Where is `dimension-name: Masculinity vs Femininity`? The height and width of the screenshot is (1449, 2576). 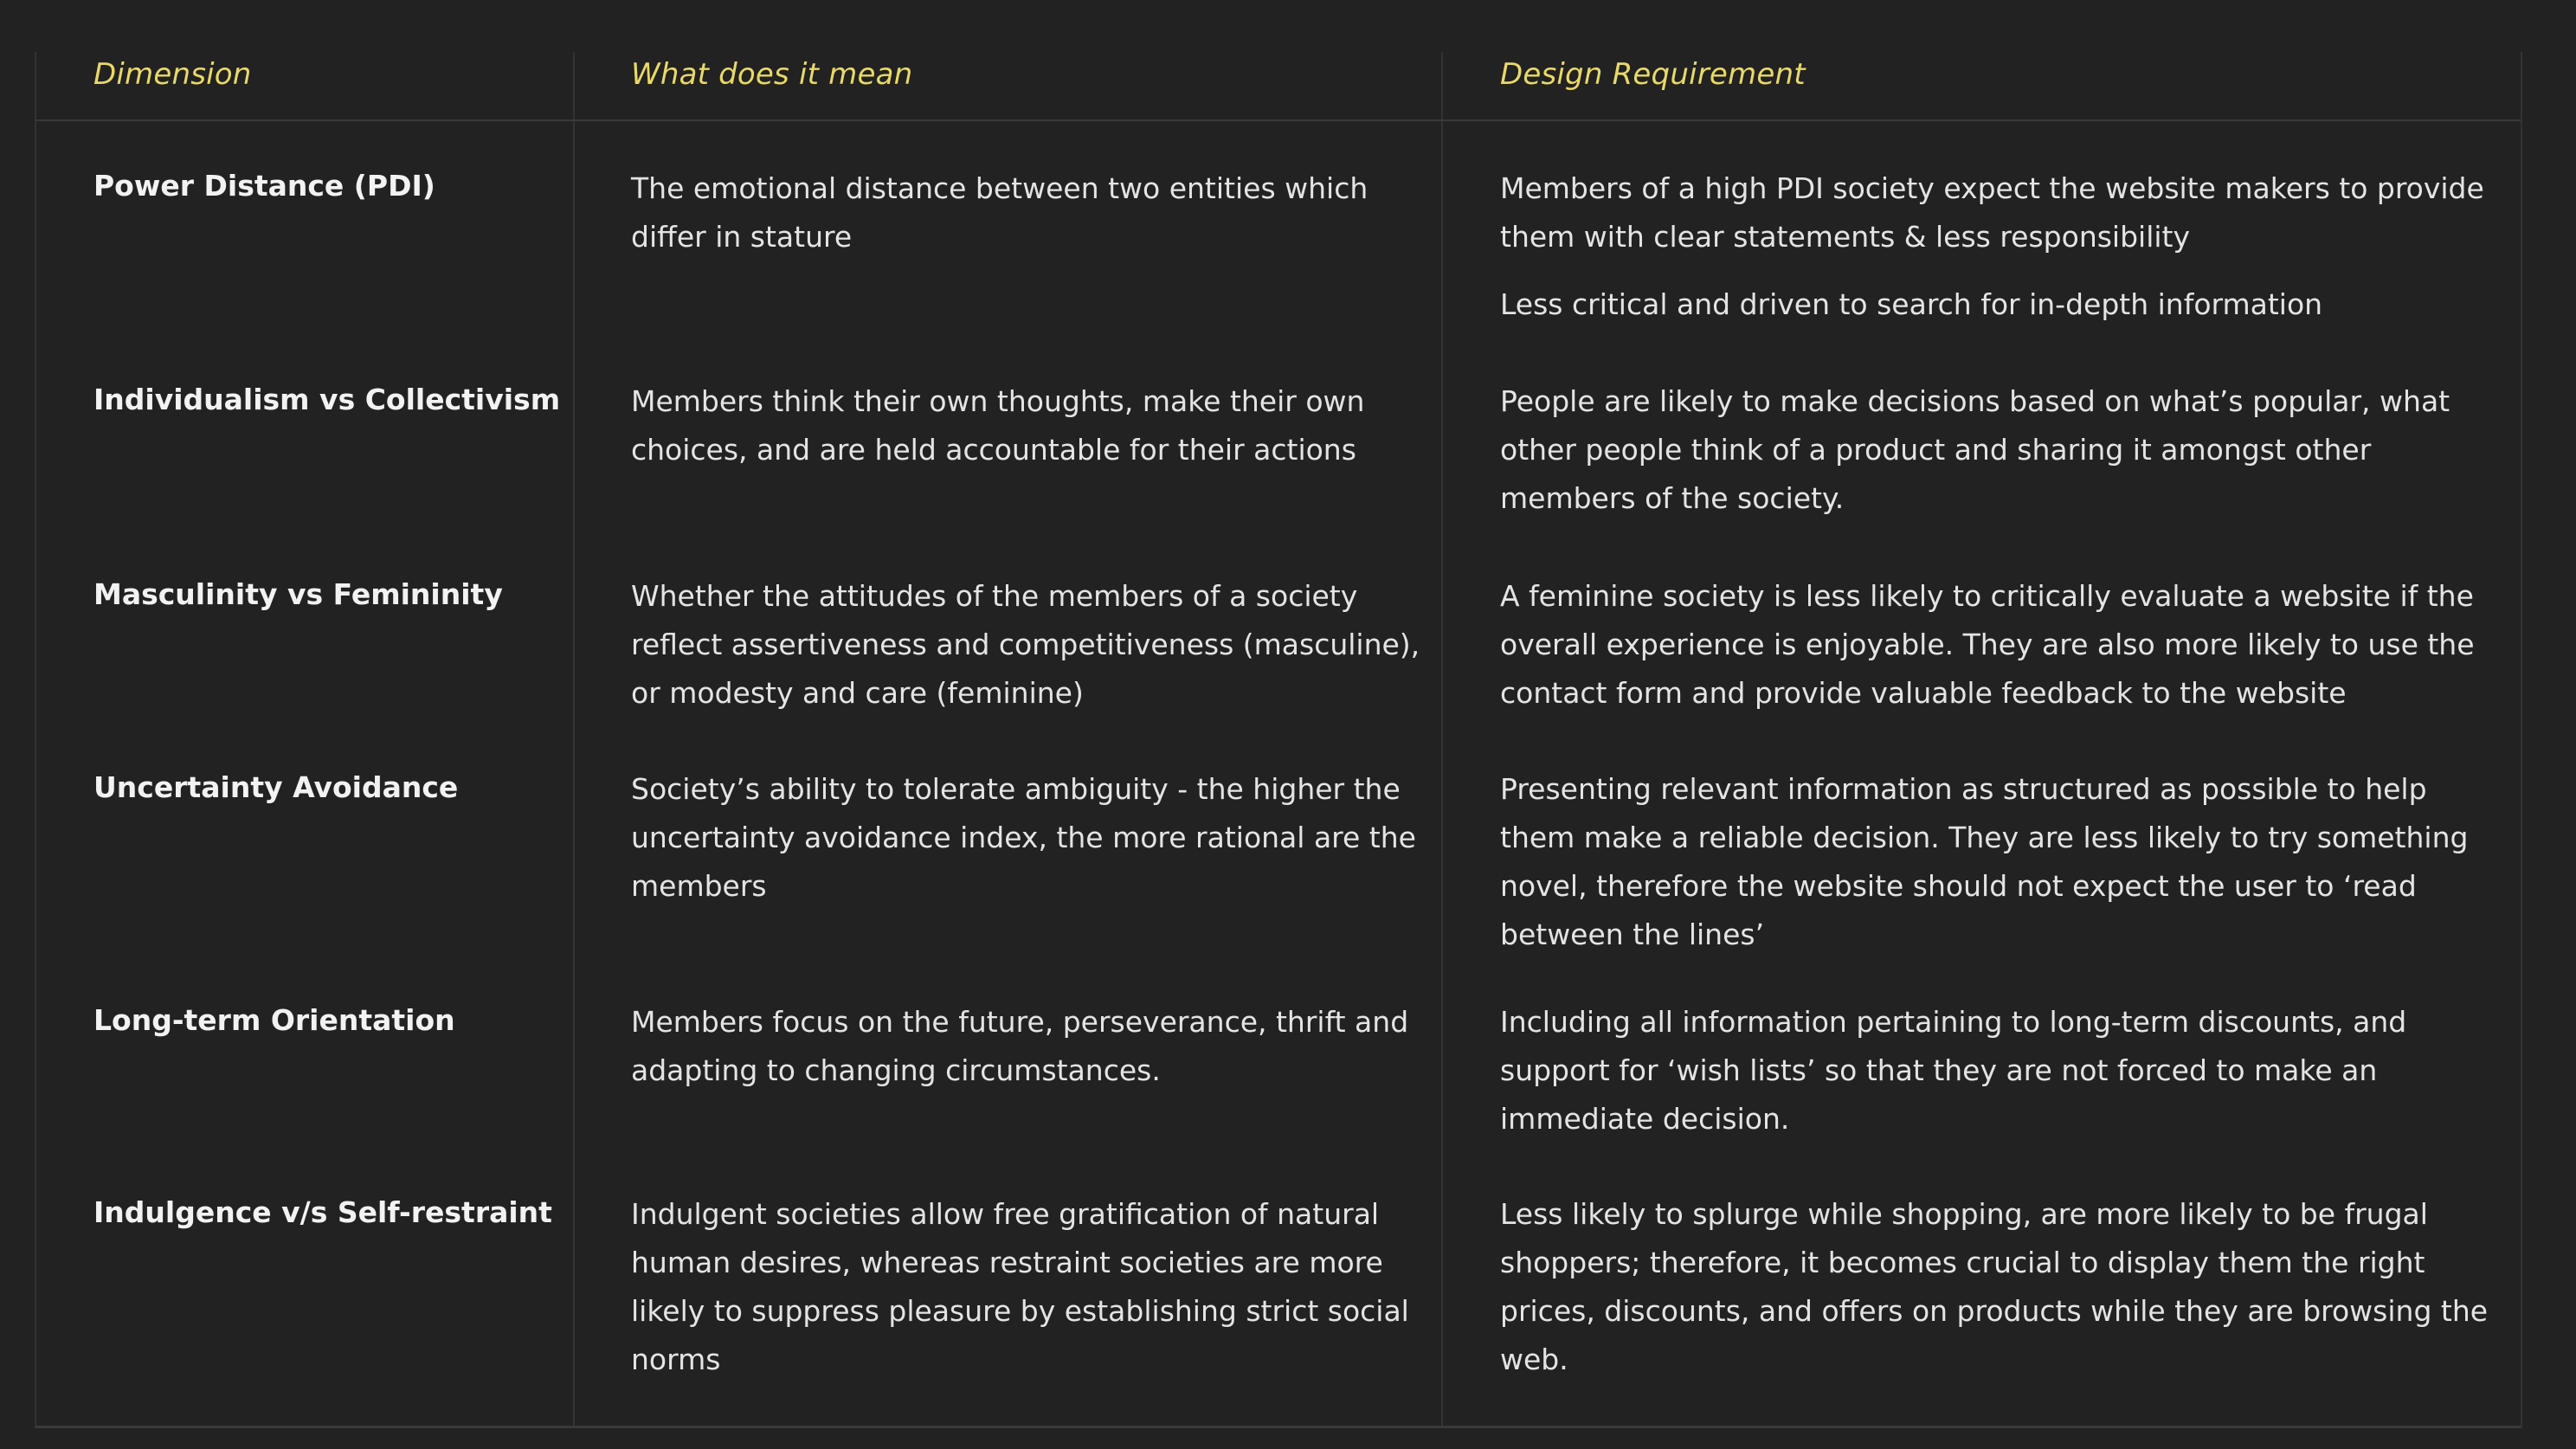
dimension-name: Masculinity vs Femininity is located at coordinates (298, 594).